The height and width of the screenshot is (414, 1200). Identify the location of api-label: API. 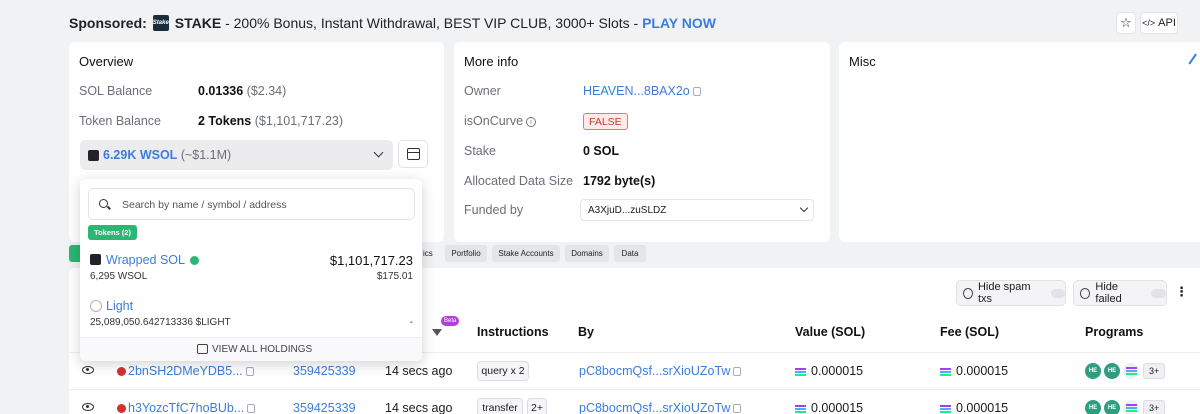
(1167, 23).